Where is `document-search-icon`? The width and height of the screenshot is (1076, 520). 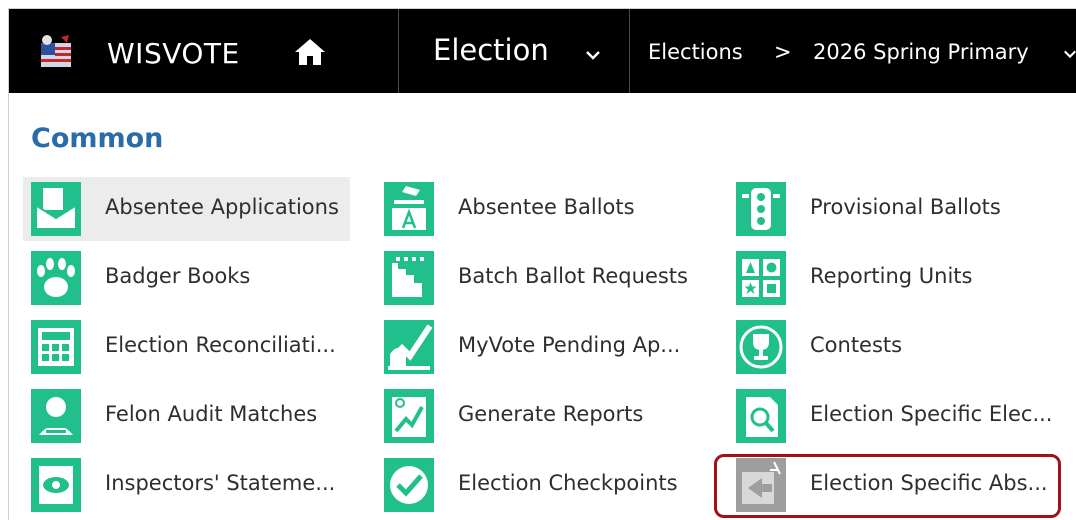 document-search-icon is located at coordinates (761, 416).